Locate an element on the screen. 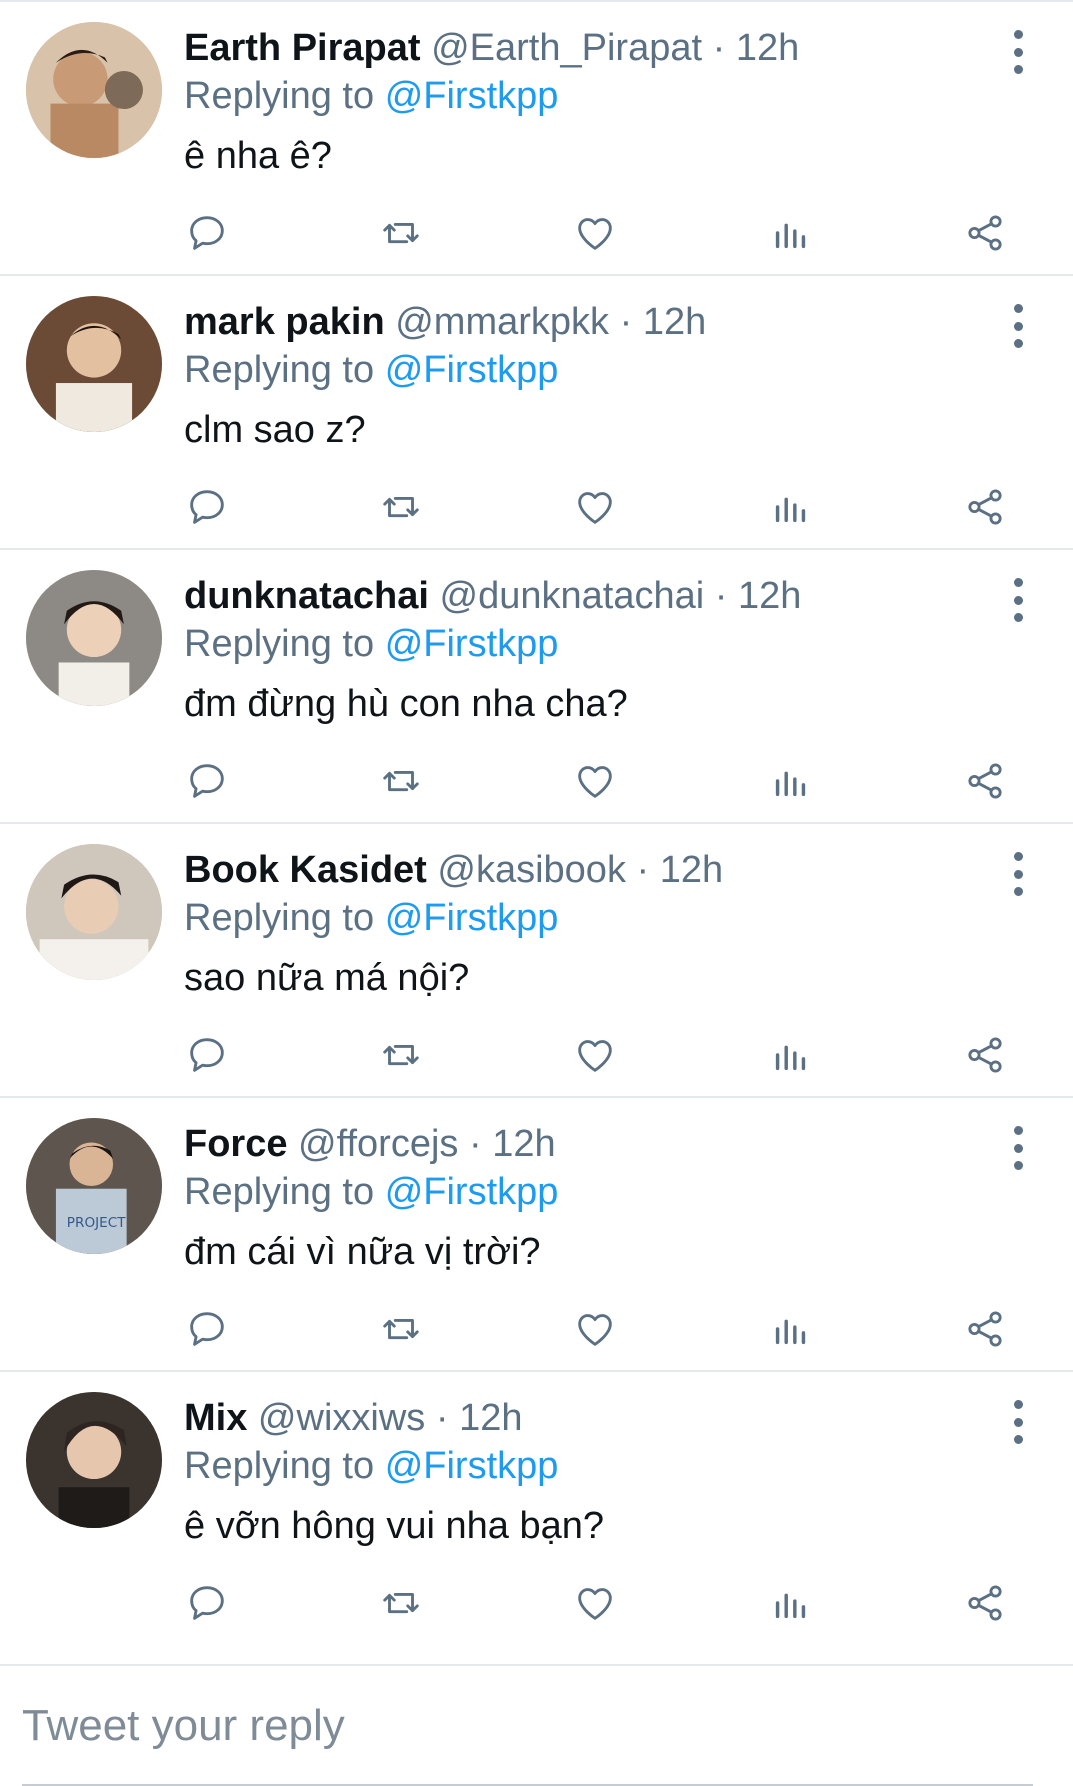 Image resolution: width=1073 pixels, height=1786 pixels. reply-input is located at coordinates (522, 1726).